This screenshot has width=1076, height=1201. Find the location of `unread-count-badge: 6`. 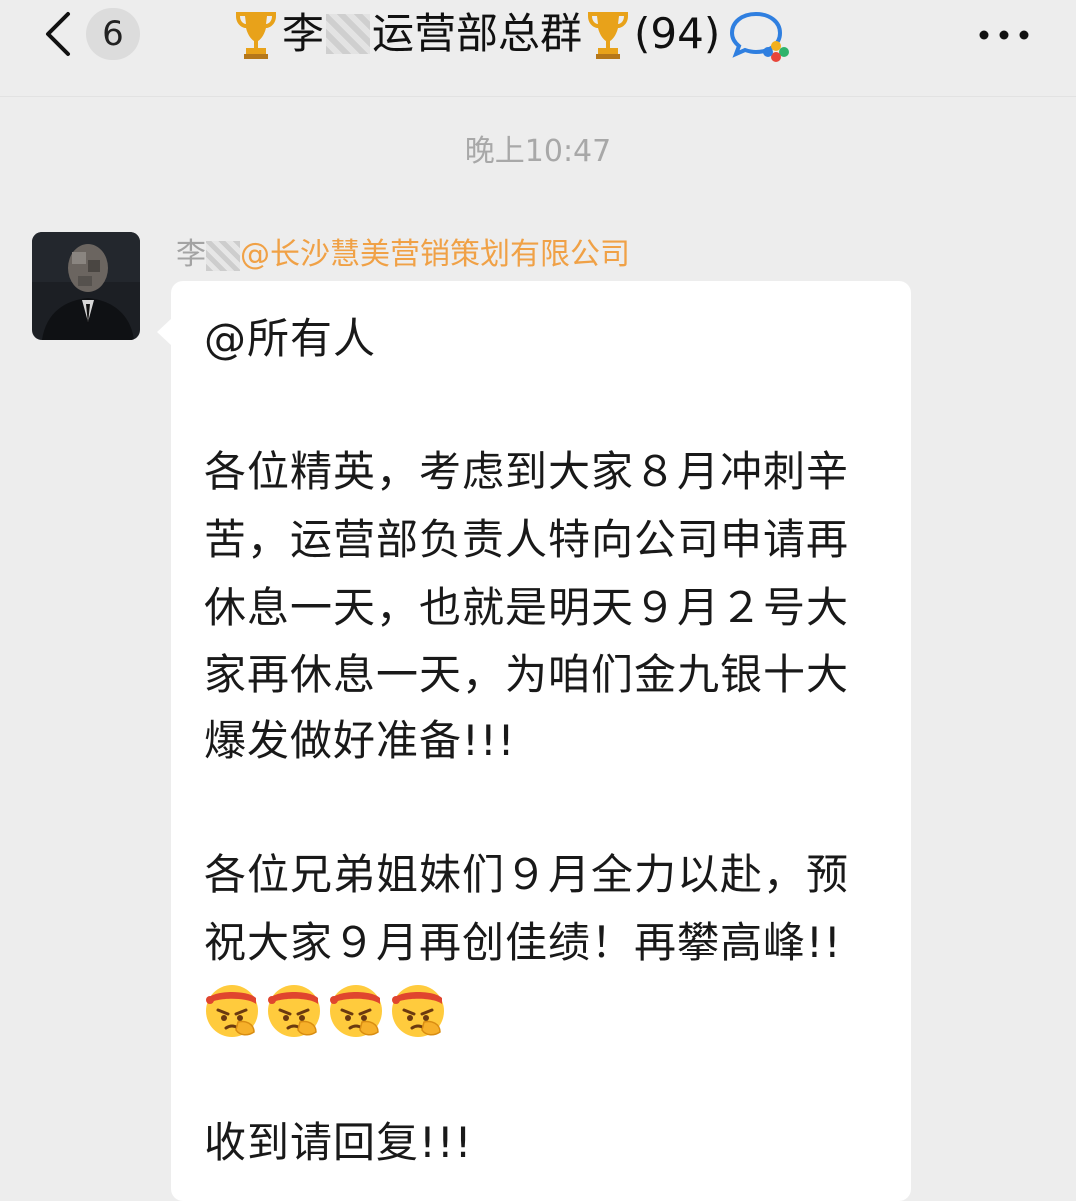

unread-count-badge: 6 is located at coordinates (113, 34).